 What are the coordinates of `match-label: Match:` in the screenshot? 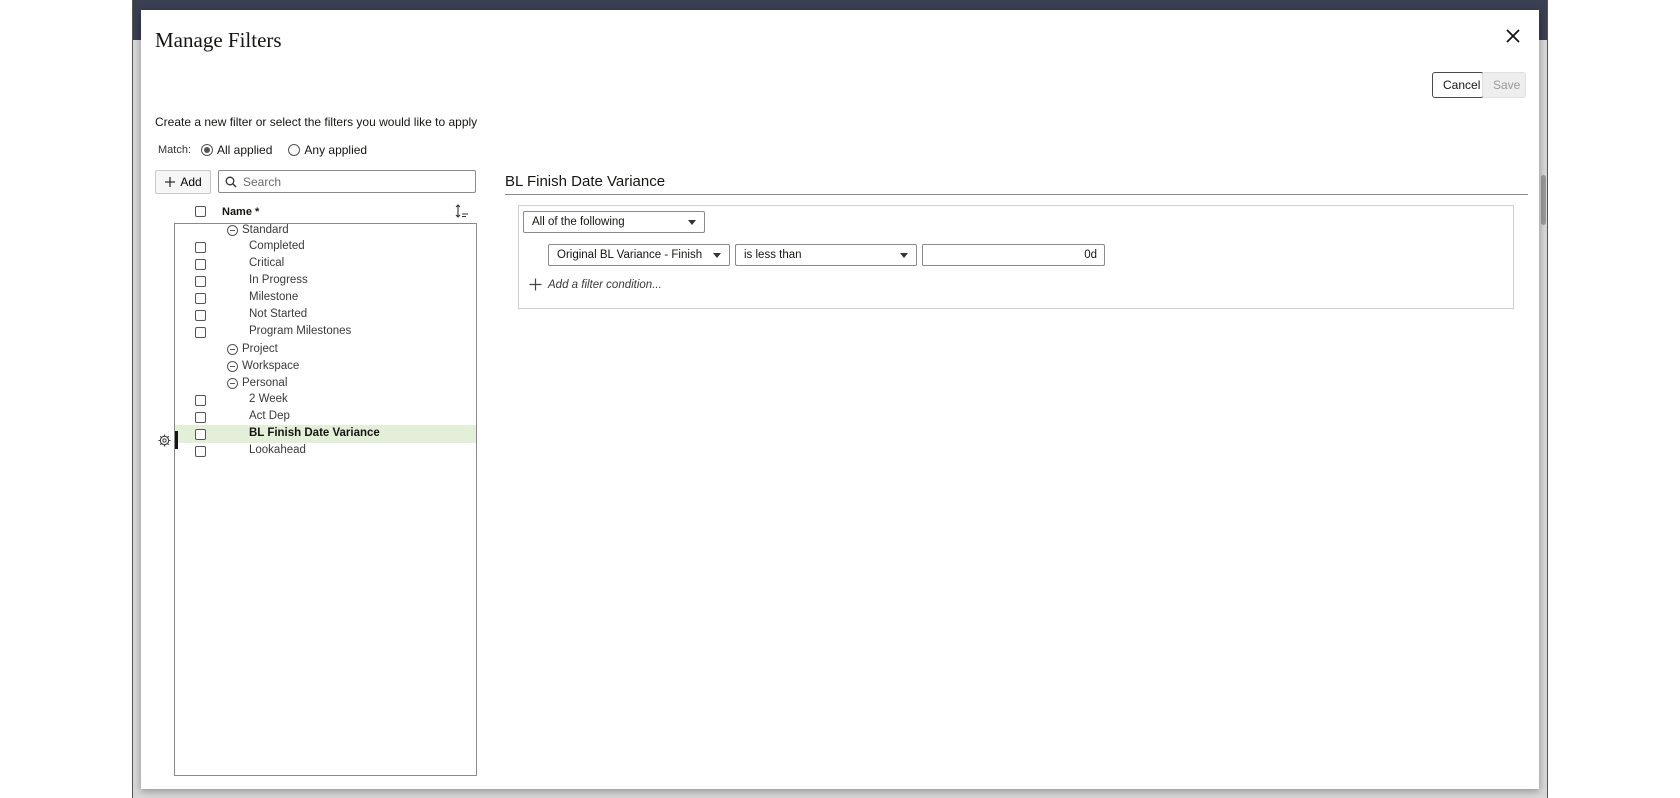 It's located at (175, 150).